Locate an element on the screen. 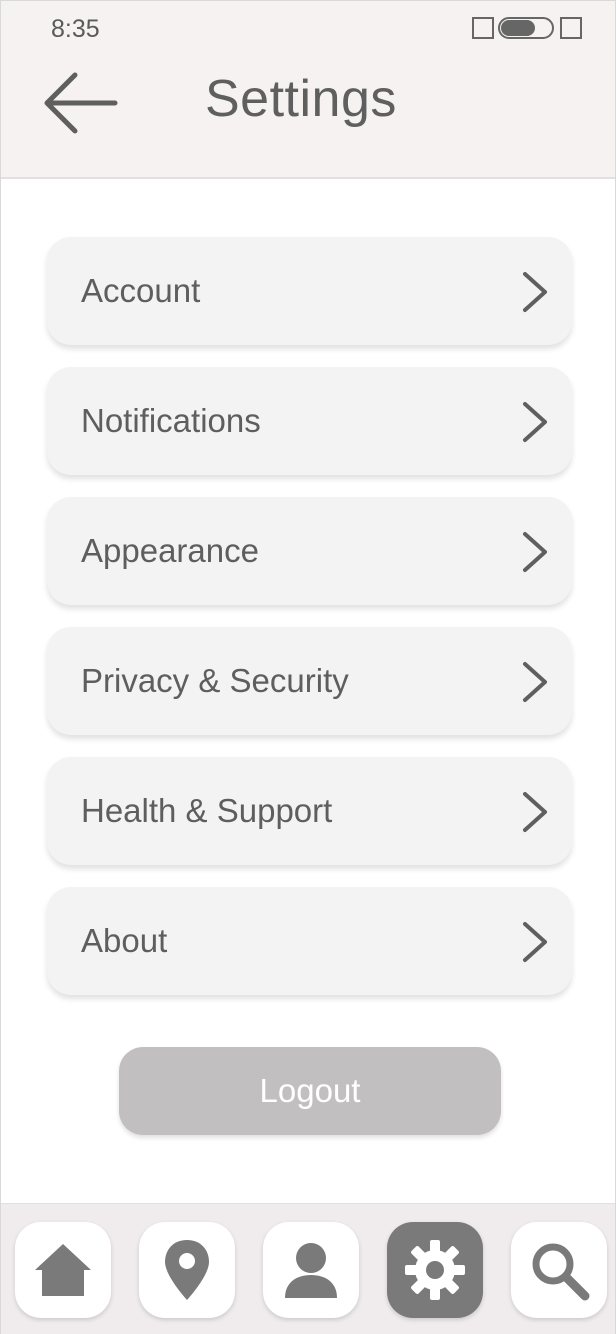 The width and height of the screenshot is (616, 1334). settings-item-account: Account is located at coordinates (309, 291).